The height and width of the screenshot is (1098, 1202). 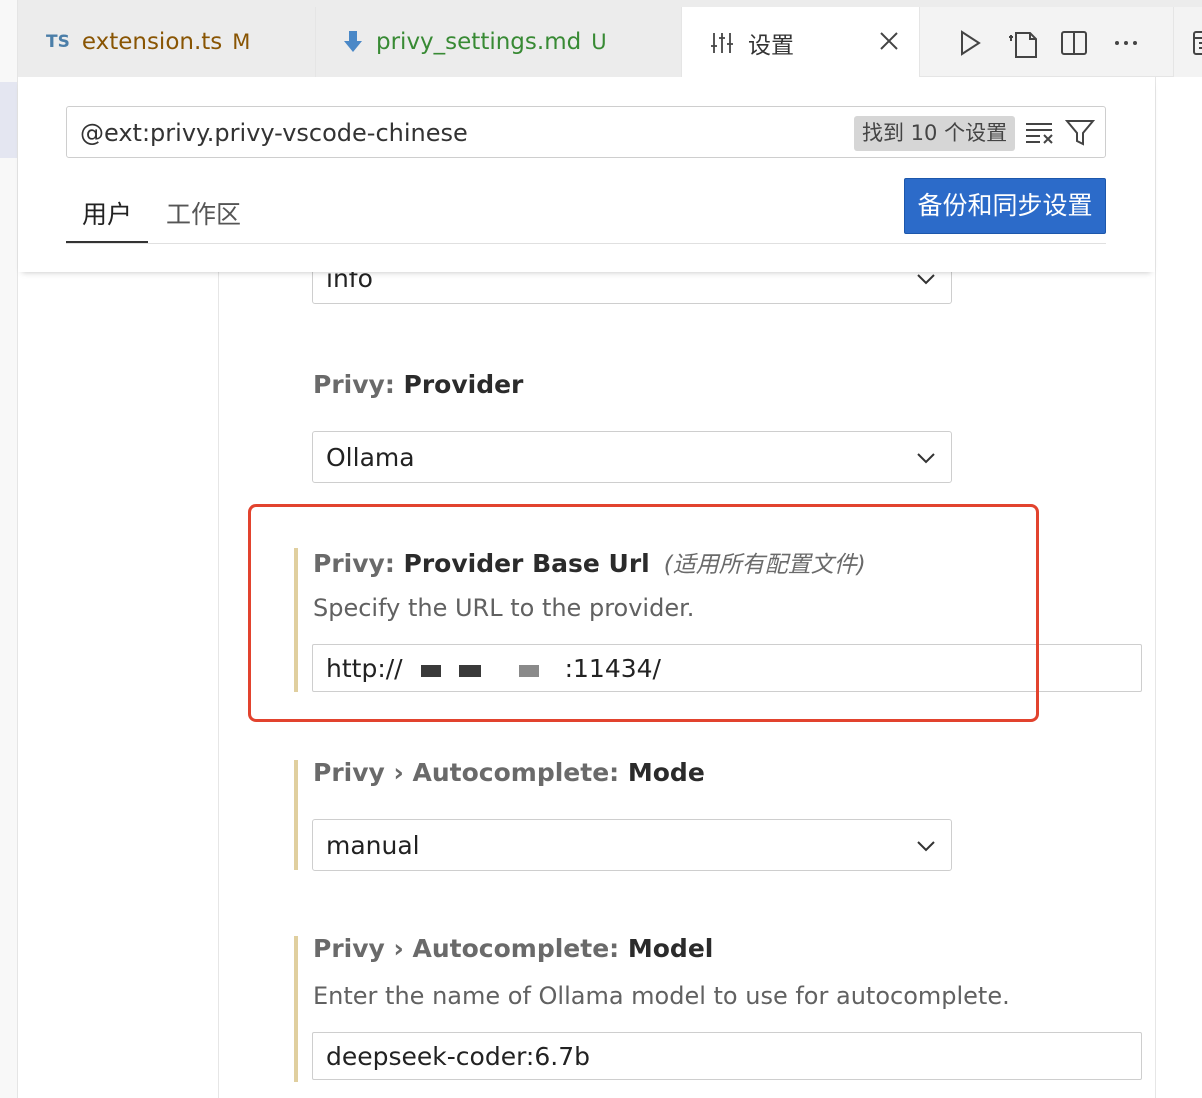 I want to click on annotation-highlight-frame, so click(x=643, y=613).